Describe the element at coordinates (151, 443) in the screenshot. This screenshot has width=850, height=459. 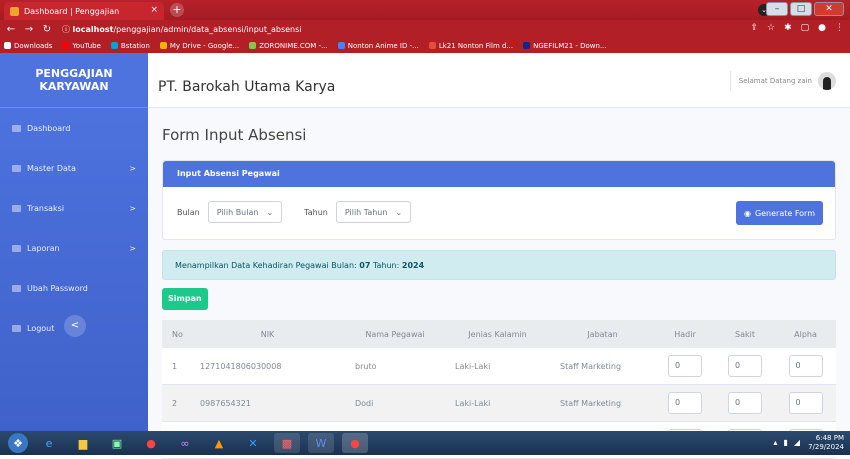
I see `chrome-icon: ●` at that location.